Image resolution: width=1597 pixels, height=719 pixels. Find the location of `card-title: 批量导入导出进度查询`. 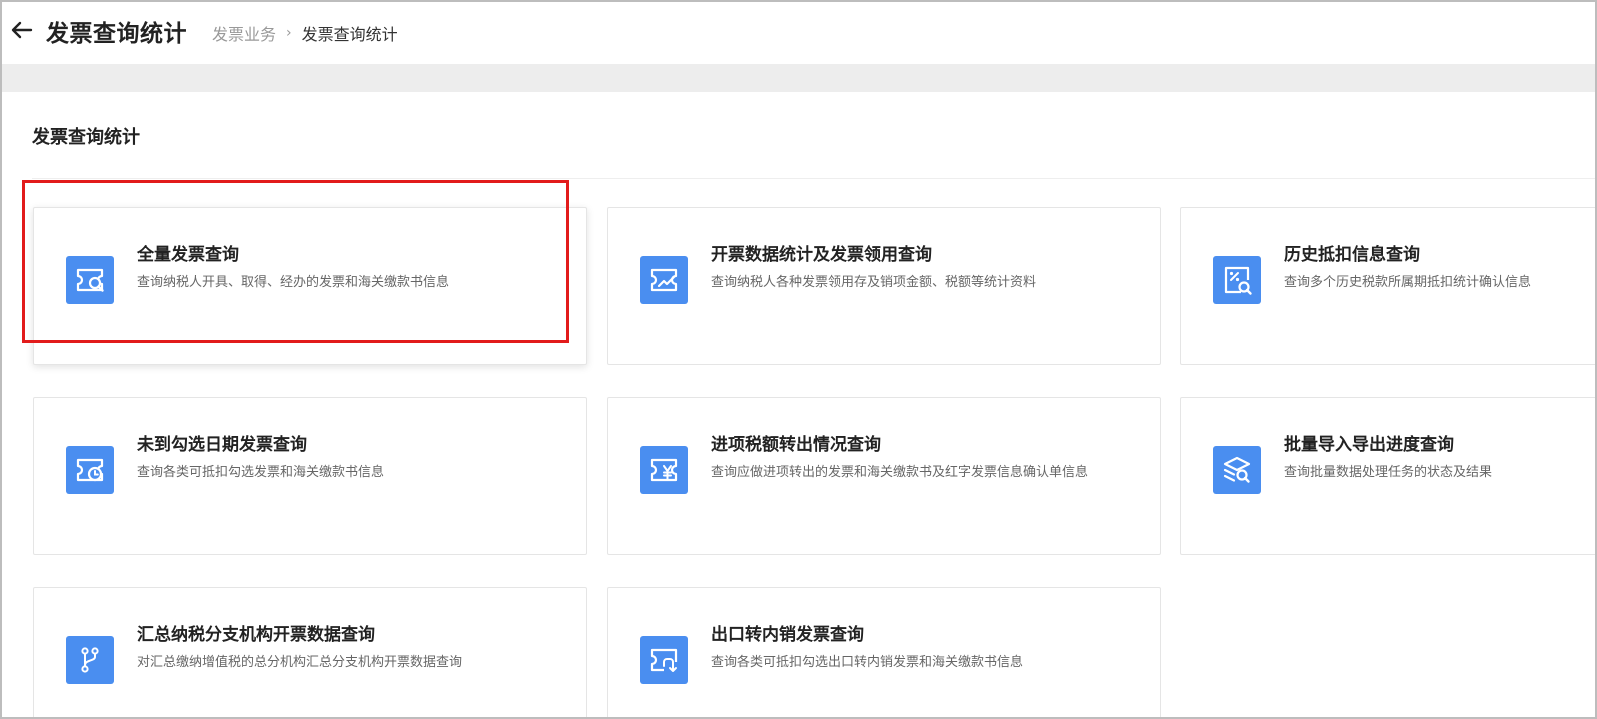

card-title: 批量导入导出进度查询 is located at coordinates (1369, 445).